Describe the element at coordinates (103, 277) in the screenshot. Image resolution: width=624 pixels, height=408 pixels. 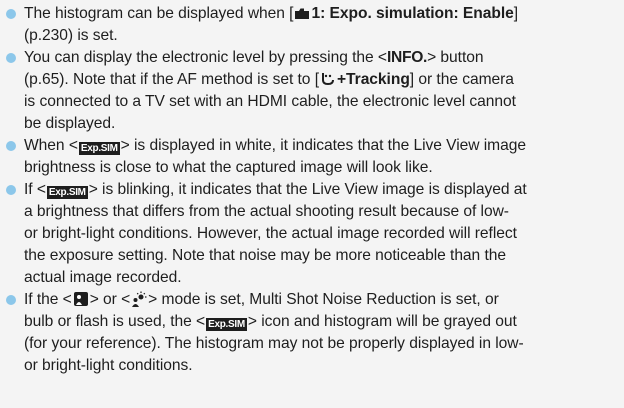
I see `note-text: actual image recorded.` at that location.